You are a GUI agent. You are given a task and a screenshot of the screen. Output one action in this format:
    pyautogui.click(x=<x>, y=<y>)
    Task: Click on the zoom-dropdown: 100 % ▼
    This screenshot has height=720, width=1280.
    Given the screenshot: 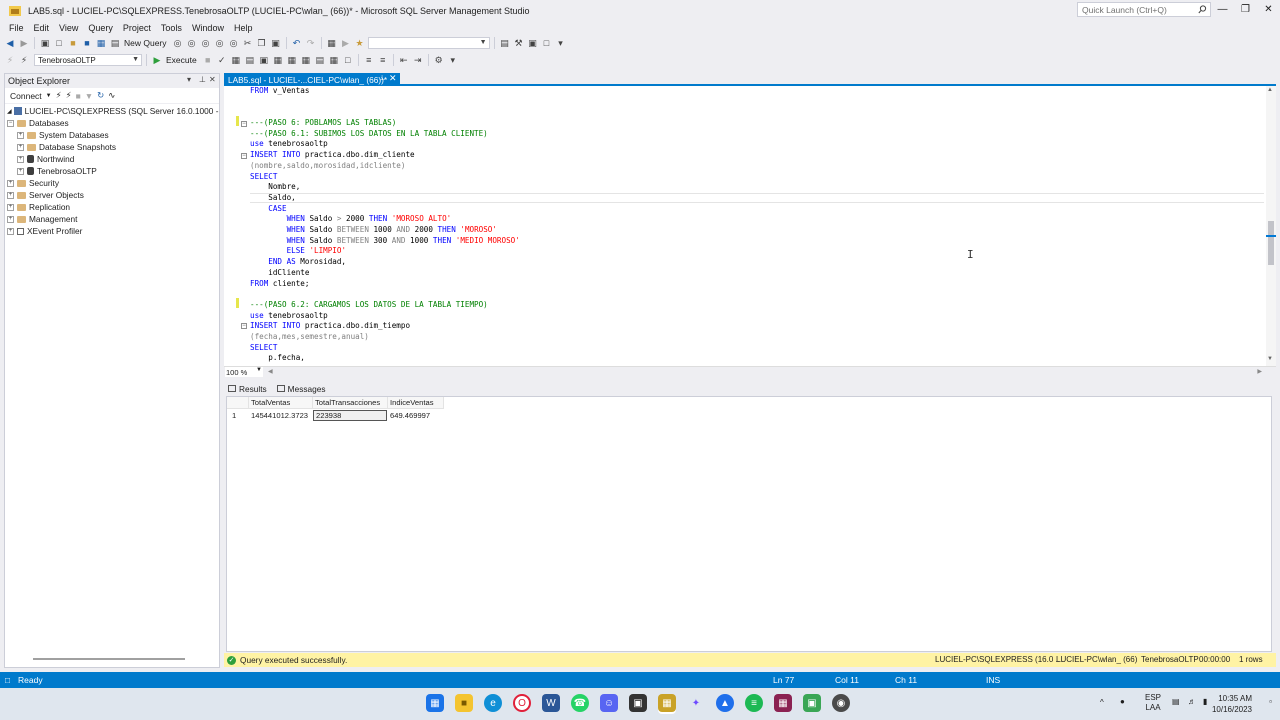 What is the action you would take?
    pyautogui.click(x=244, y=372)
    